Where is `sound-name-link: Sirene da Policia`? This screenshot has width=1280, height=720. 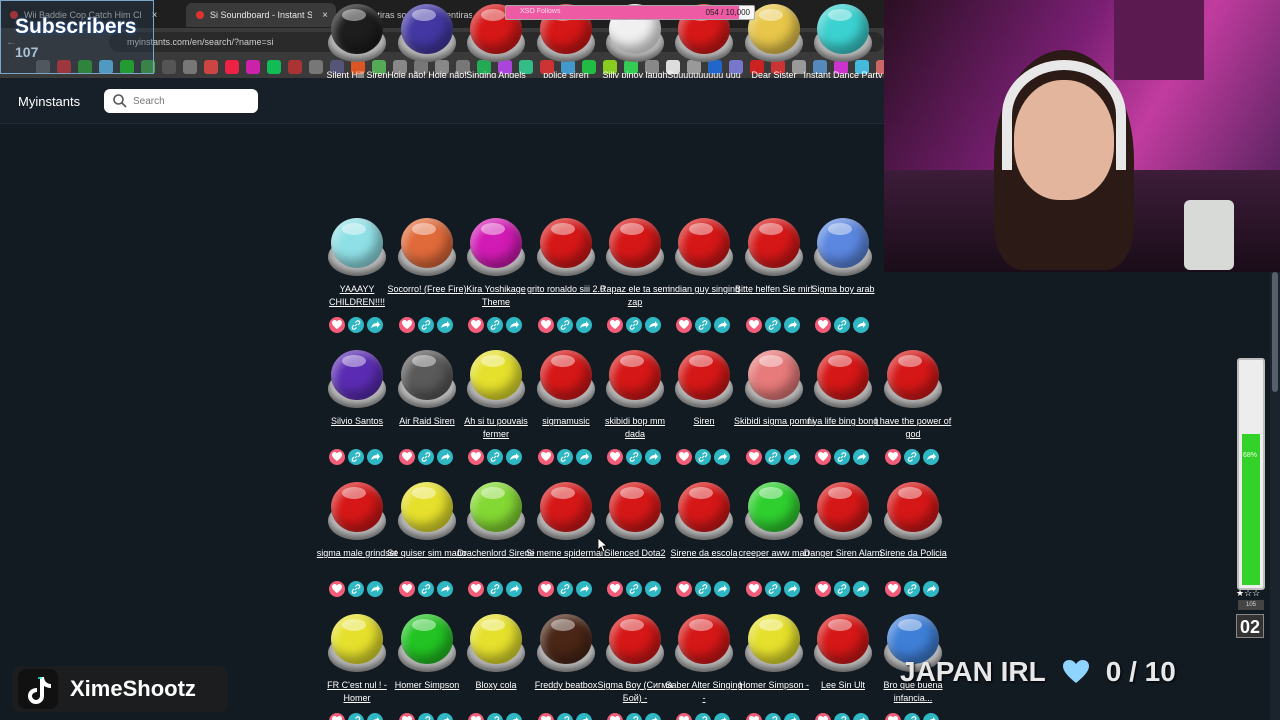
sound-name-link: Sirene da Policia is located at coordinates (913, 553).